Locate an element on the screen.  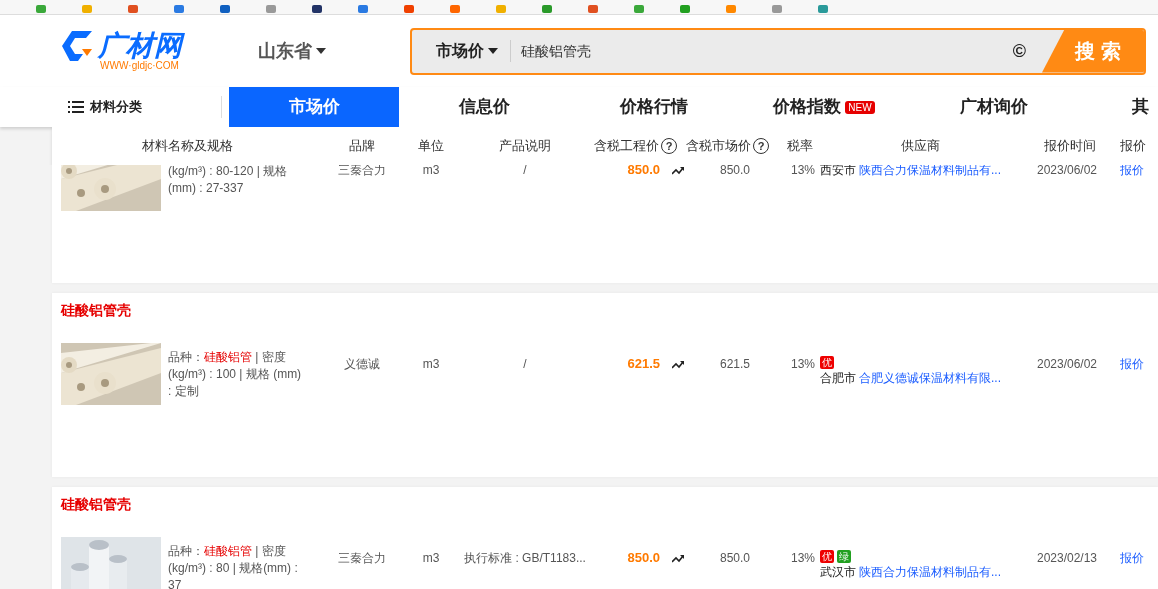
column-header: 含税工程价 is located at coordinates (626, 146).